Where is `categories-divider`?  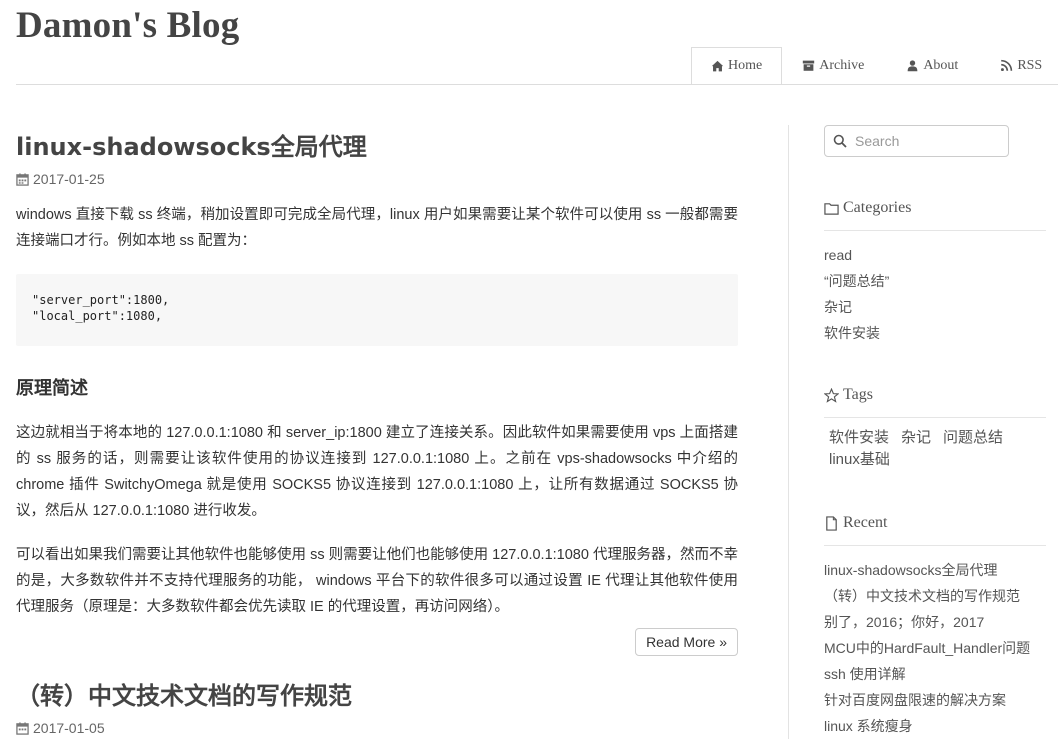 categories-divider is located at coordinates (935, 230).